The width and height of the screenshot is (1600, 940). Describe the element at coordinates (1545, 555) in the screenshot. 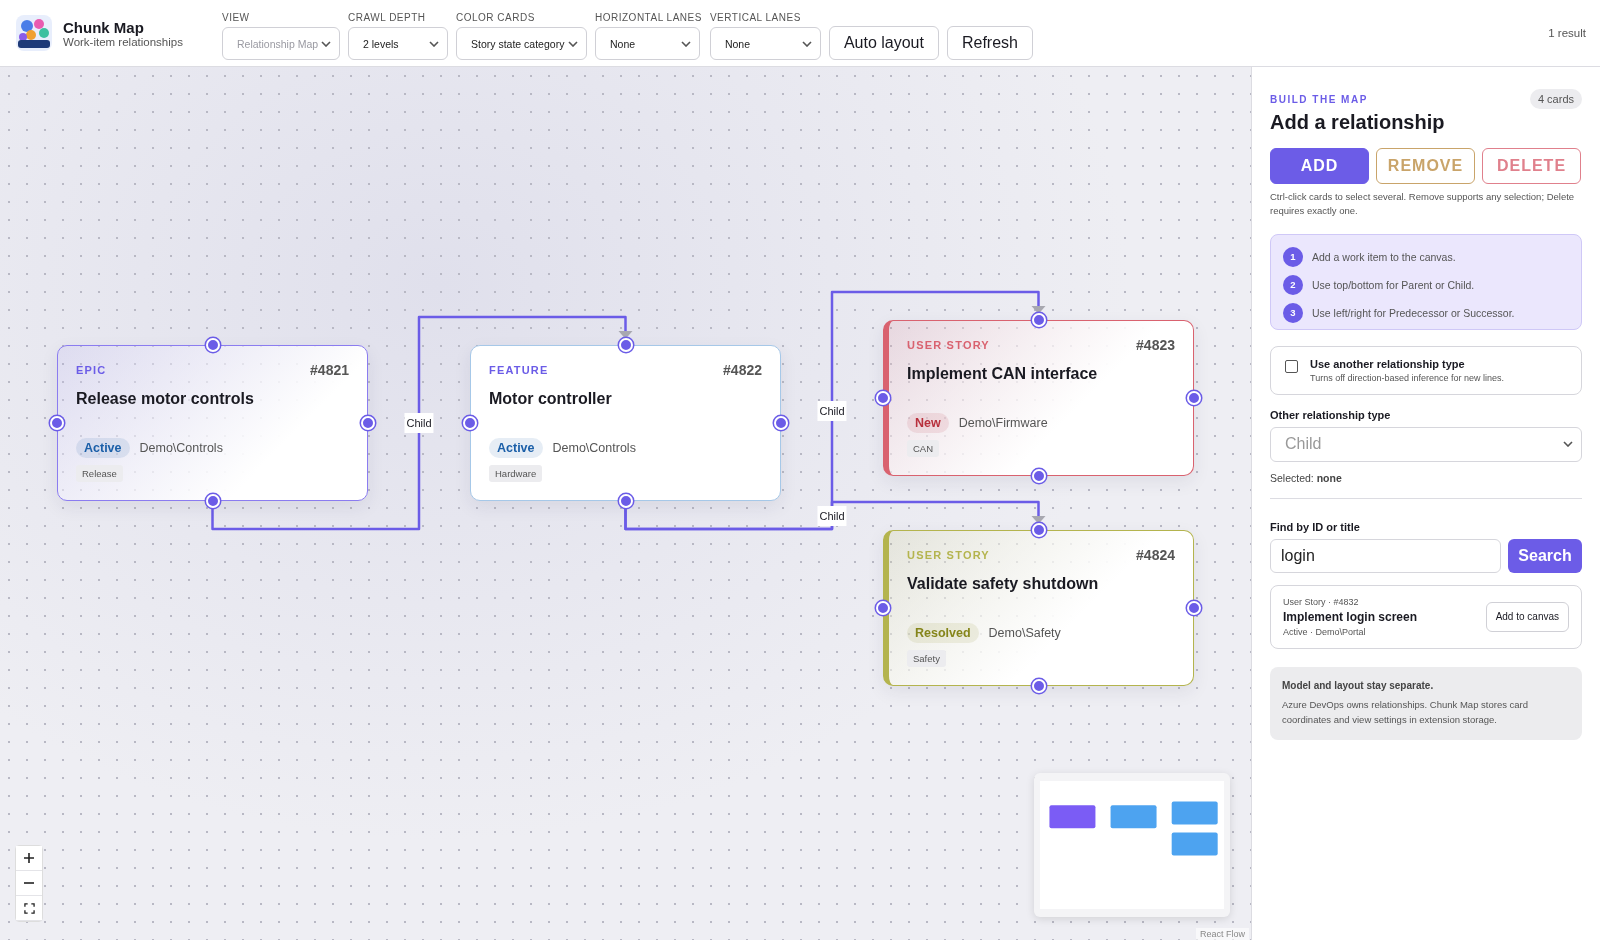

I see `search-button: Search` at that location.